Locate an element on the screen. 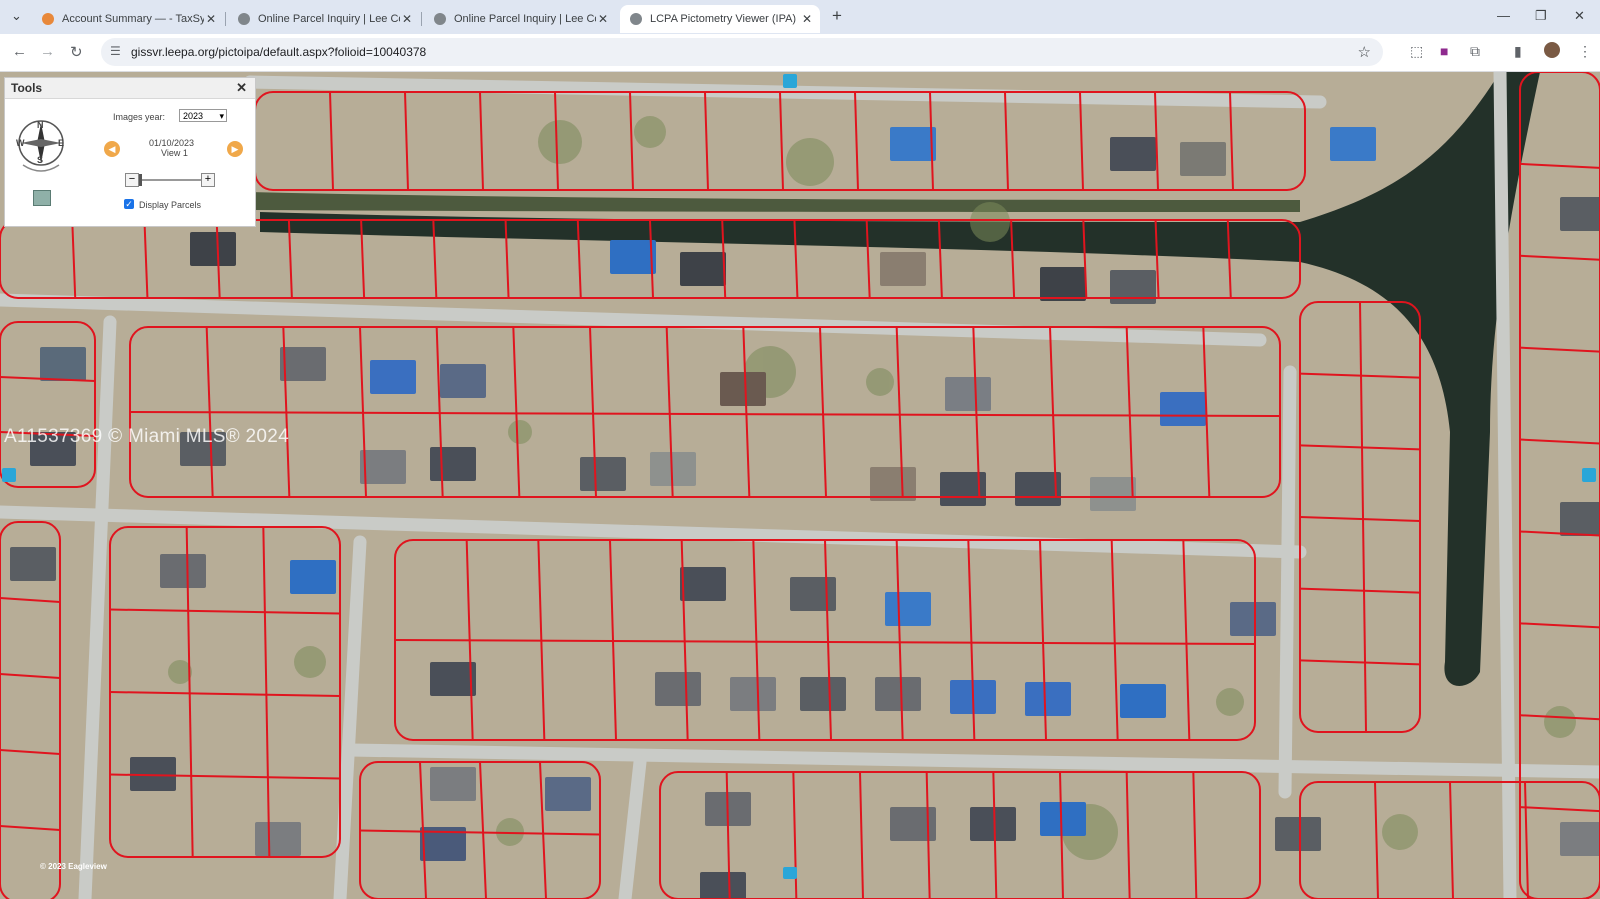  layers-icon is located at coordinates (42, 198).